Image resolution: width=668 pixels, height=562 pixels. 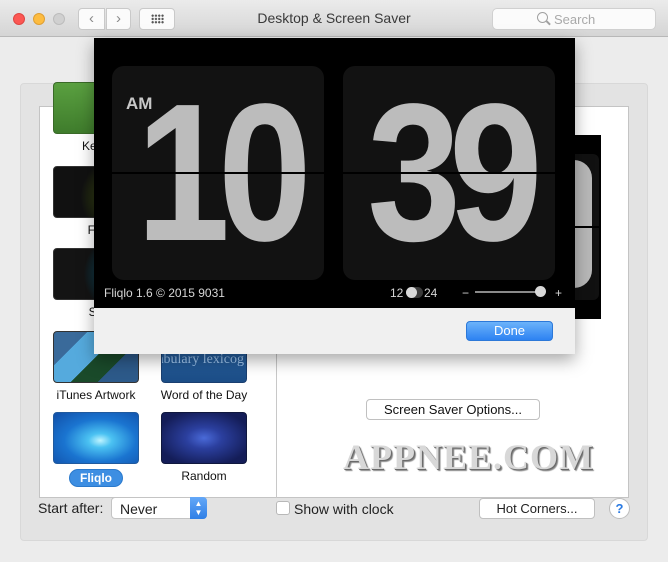 What do you see at coordinates (198, 508) in the screenshot?
I see `updown-chevron-icon: ▲ ▼` at bounding box center [198, 508].